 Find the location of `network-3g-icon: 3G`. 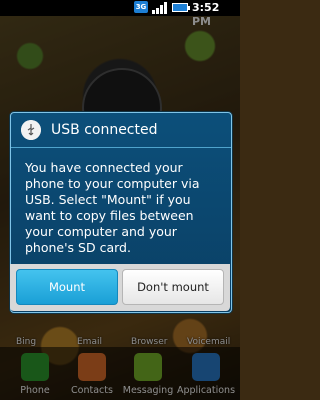

network-3g-icon: 3G is located at coordinates (141, 7).